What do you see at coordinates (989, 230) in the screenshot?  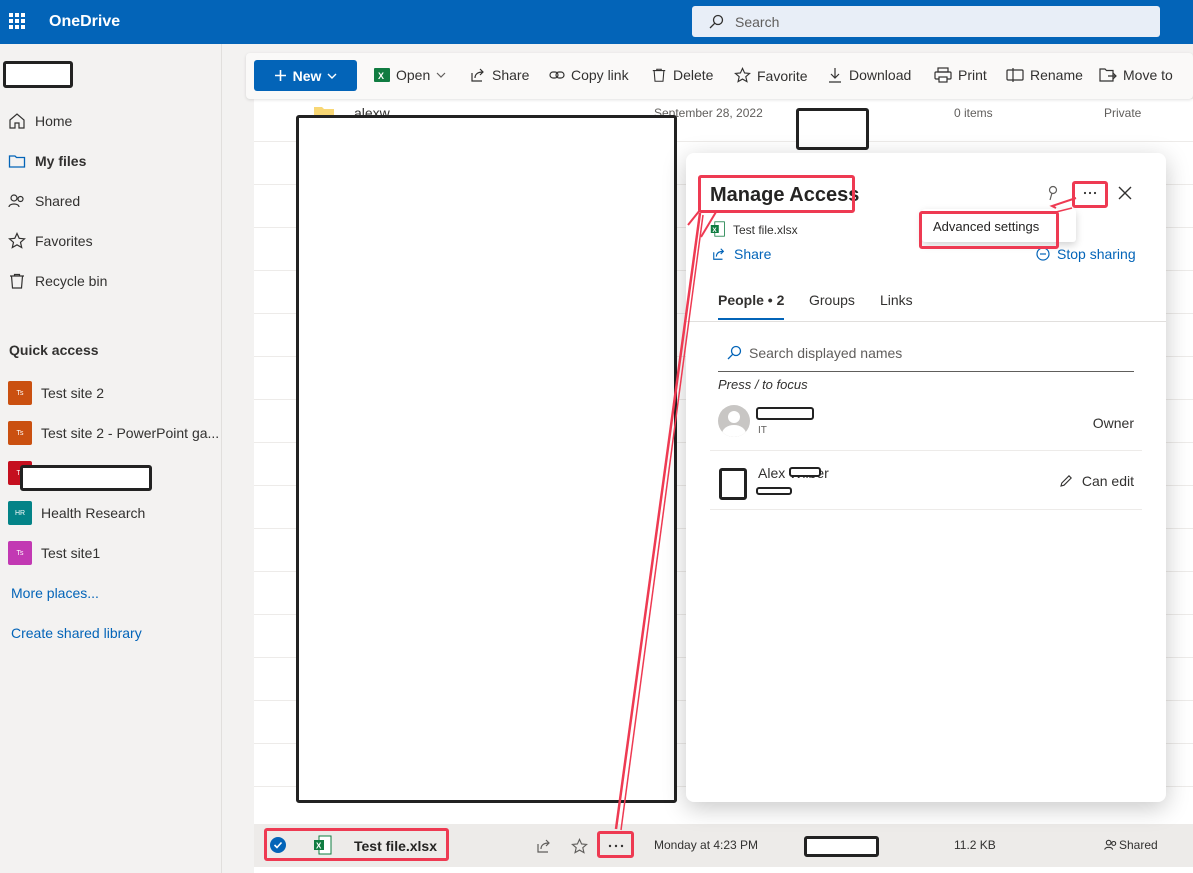 I see `annotation-box-advanced` at bounding box center [989, 230].